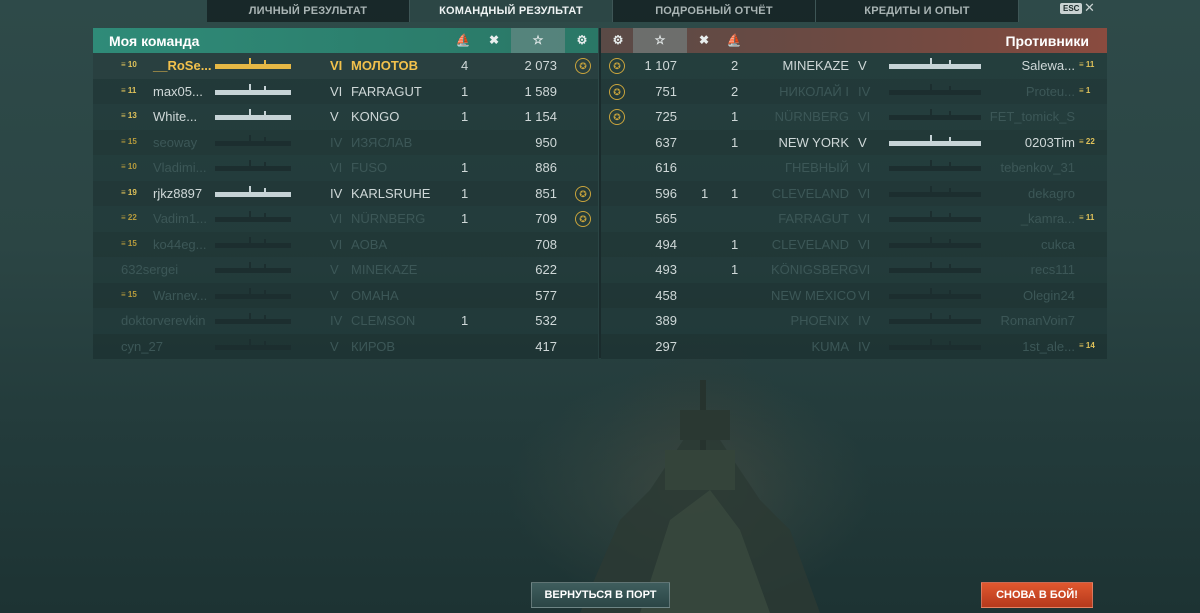 The height and width of the screenshot is (613, 1200). What do you see at coordinates (546, 142) in the screenshot?
I see `xp-value: 950` at bounding box center [546, 142].